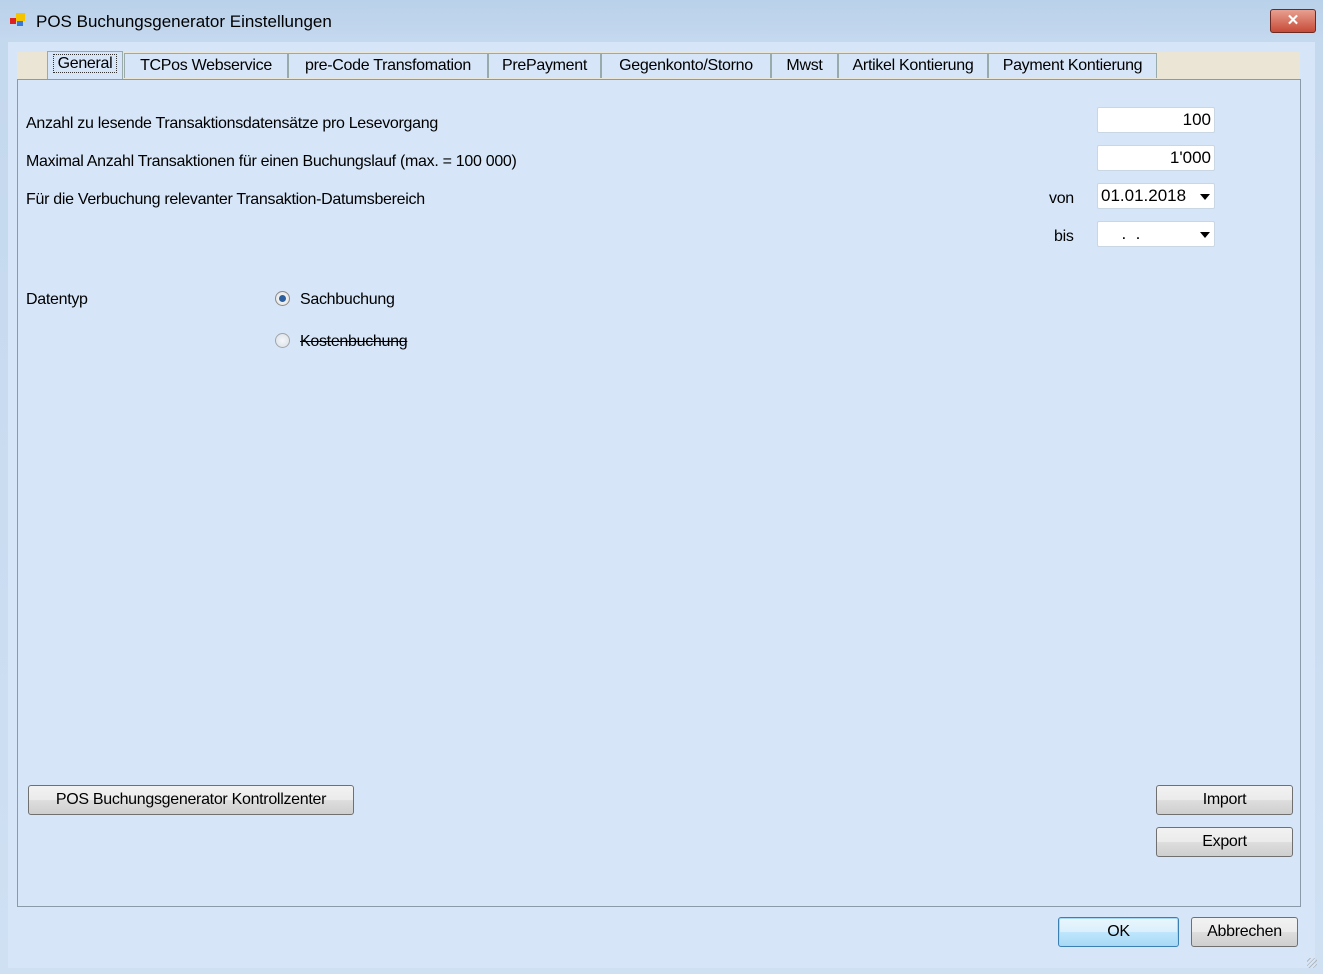 The height and width of the screenshot is (974, 1323). I want to click on from-date-picker: 01.01.2018, so click(1156, 196).